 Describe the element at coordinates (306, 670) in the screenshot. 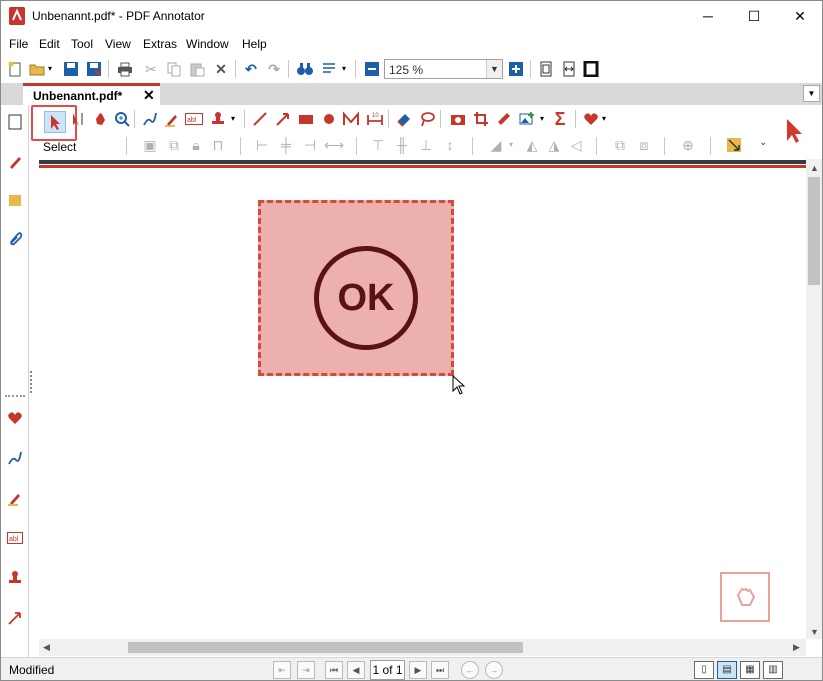

I see `next-view-icon: ⇥` at that location.